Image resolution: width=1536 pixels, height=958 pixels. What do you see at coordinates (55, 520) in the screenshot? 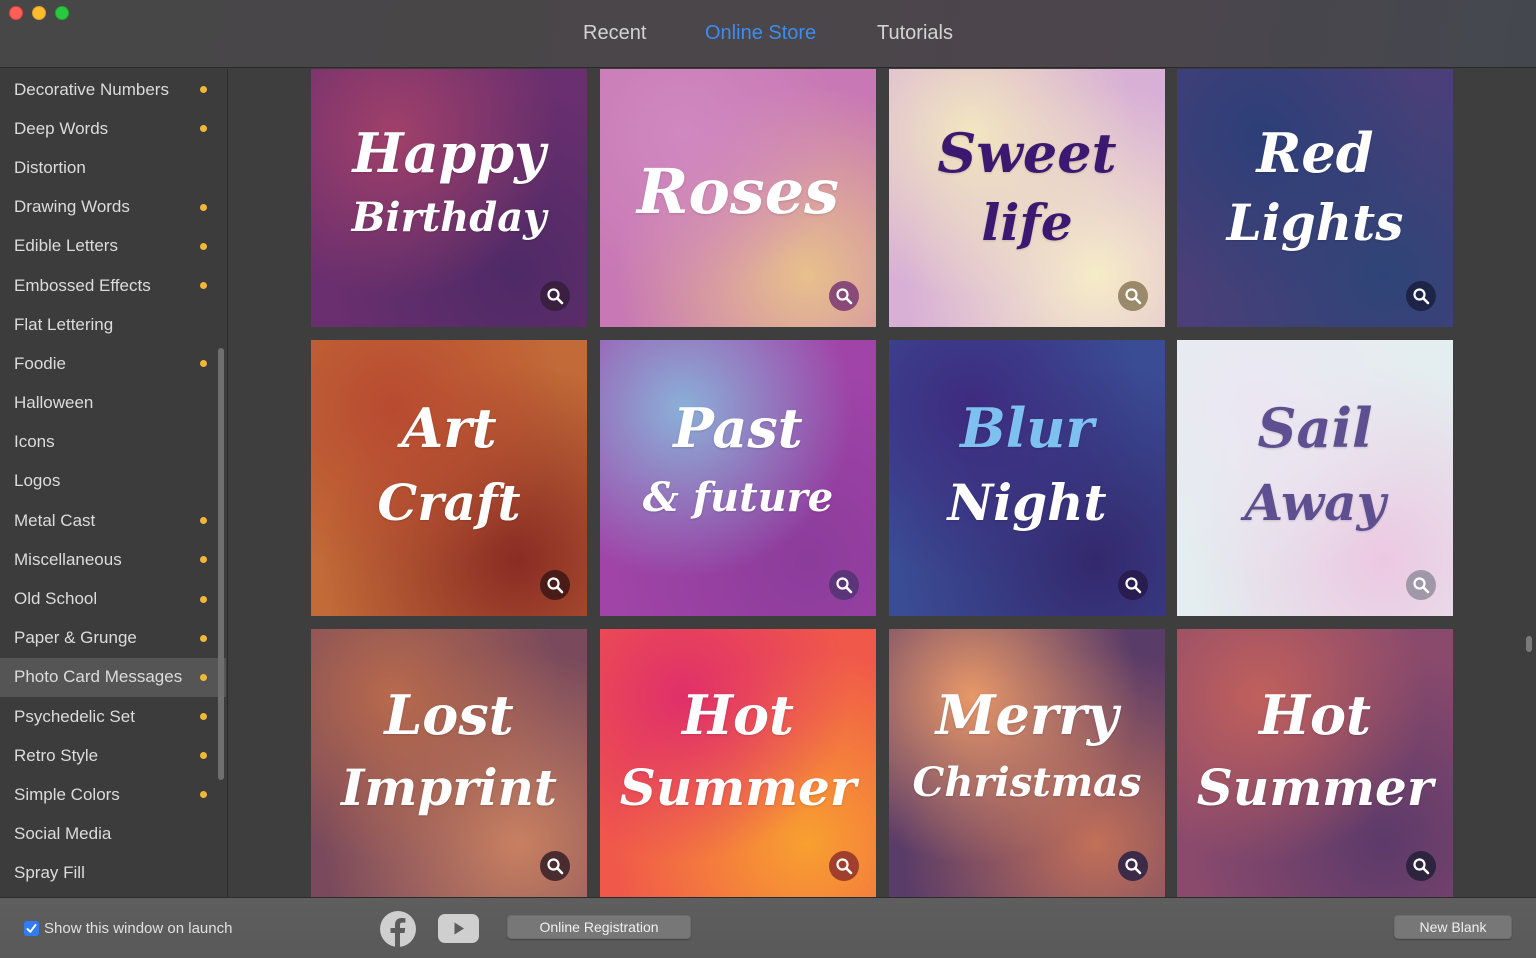
I see `sidebar-item-label: Metal Cast` at bounding box center [55, 520].